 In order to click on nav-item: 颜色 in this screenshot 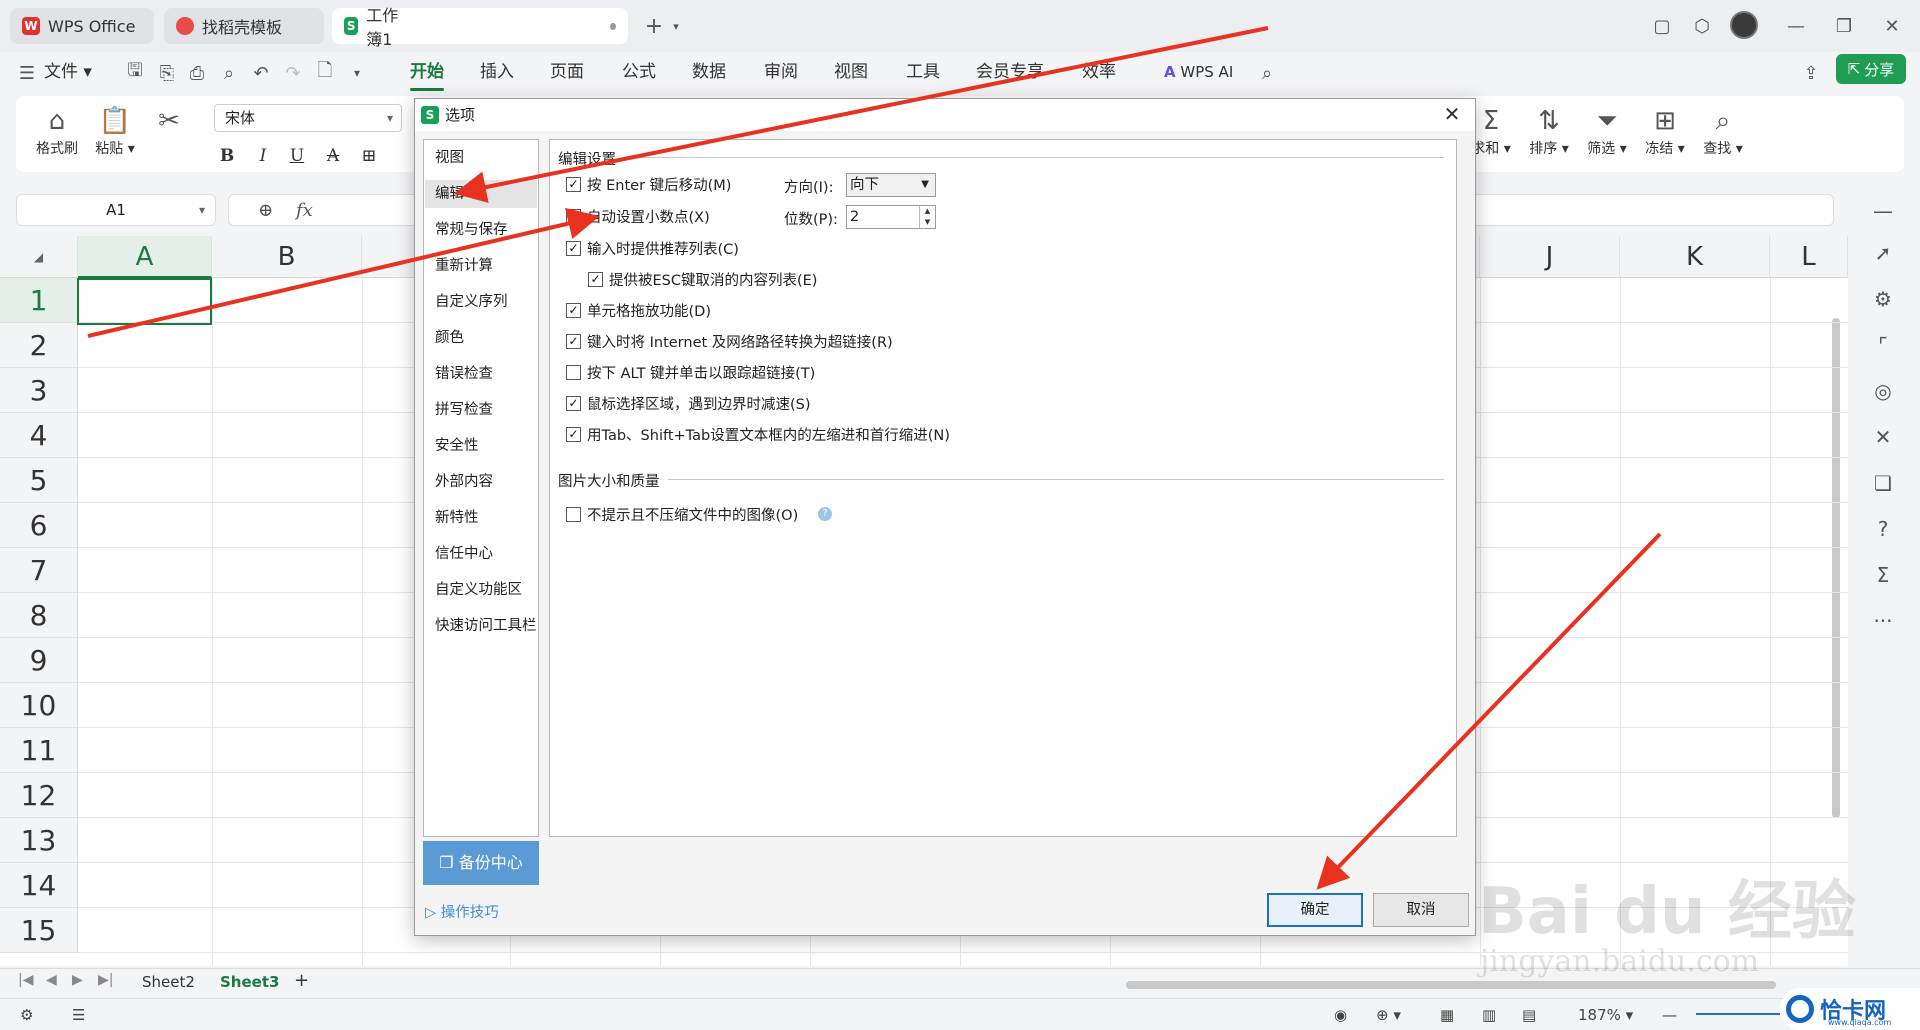, I will do `click(449, 336)`.